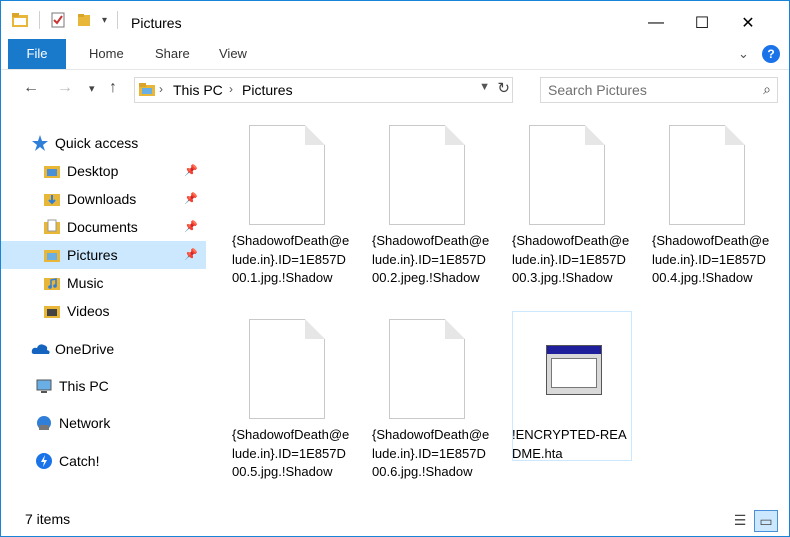 This screenshot has width=790, height=537. I want to click on nav-label: Downloads, so click(102, 199).